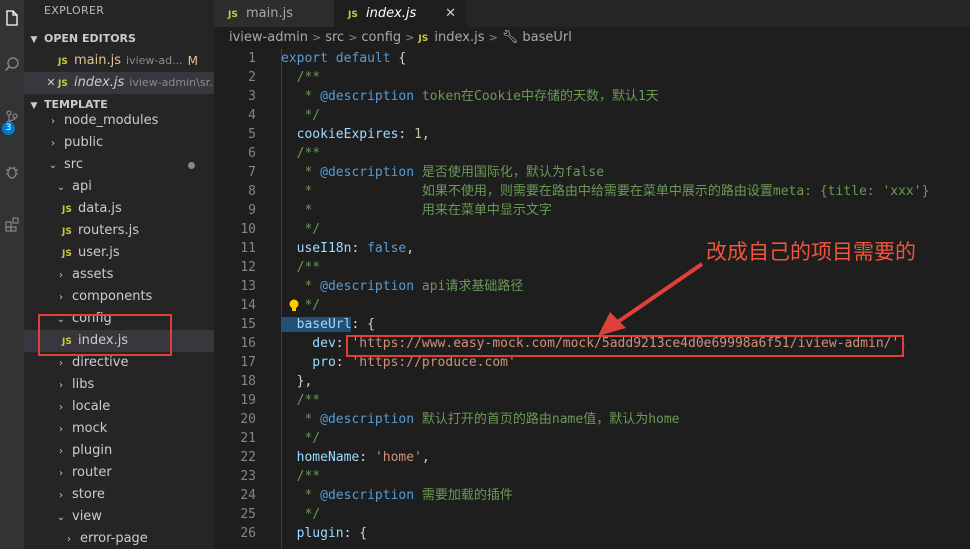 The width and height of the screenshot is (970, 549). What do you see at coordinates (12, 172) in the screenshot?
I see `debug-icon` at bounding box center [12, 172].